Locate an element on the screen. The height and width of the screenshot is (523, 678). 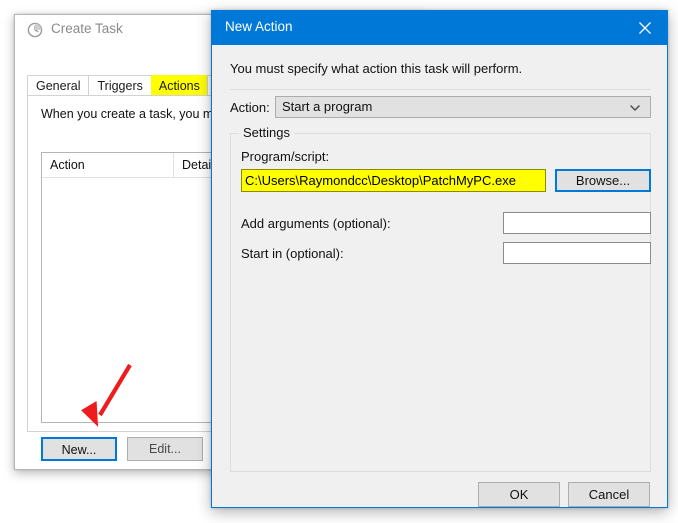
clock-task-icon is located at coordinates (35, 30).